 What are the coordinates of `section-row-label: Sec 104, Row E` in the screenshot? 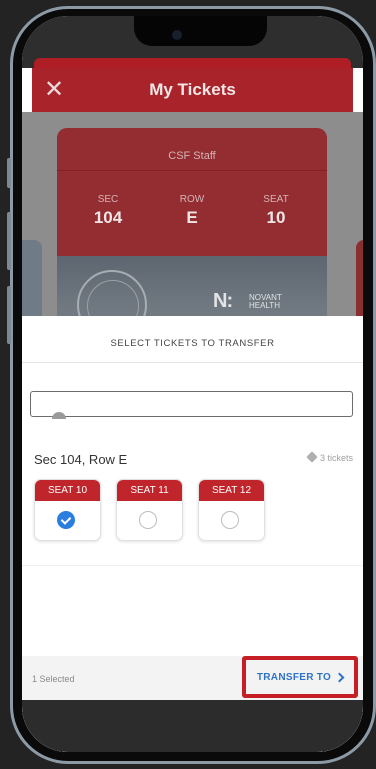 It's located at (81, 459).